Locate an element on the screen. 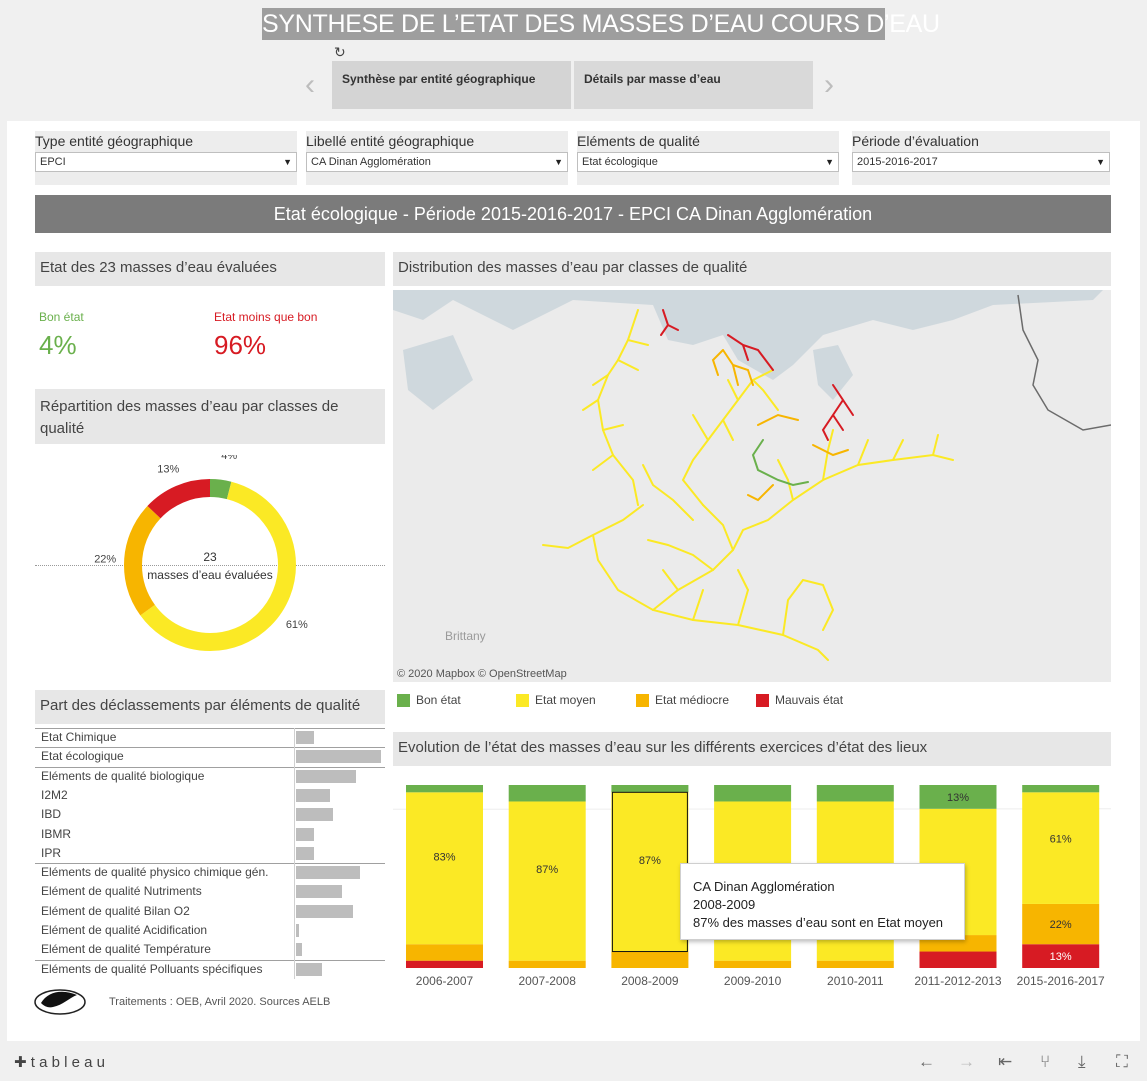  filter-libelle-entite-select: CA Dinan Agglomération ▼ is located at coordinates (437, 162).